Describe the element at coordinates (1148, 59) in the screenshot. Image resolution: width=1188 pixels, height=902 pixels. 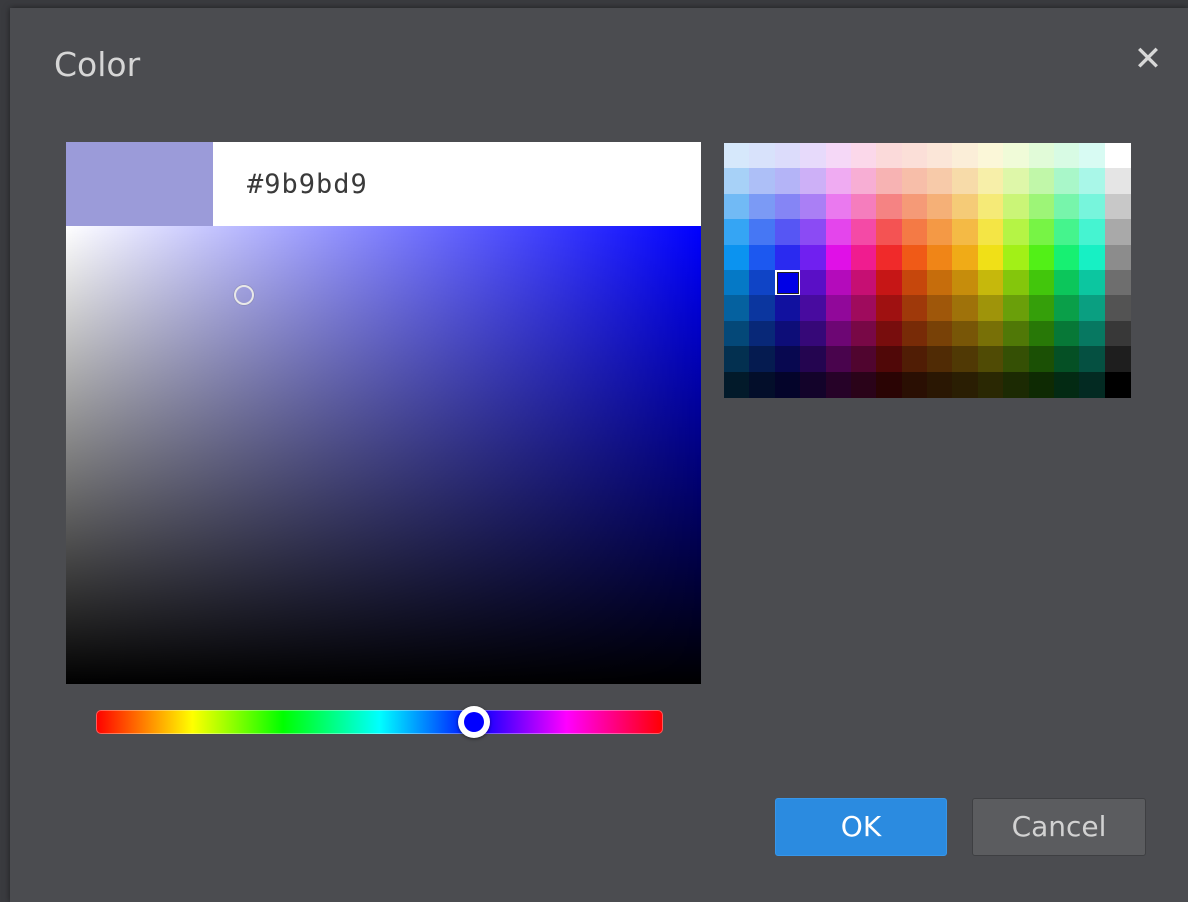
I see `close-icon: ✕` at that location.